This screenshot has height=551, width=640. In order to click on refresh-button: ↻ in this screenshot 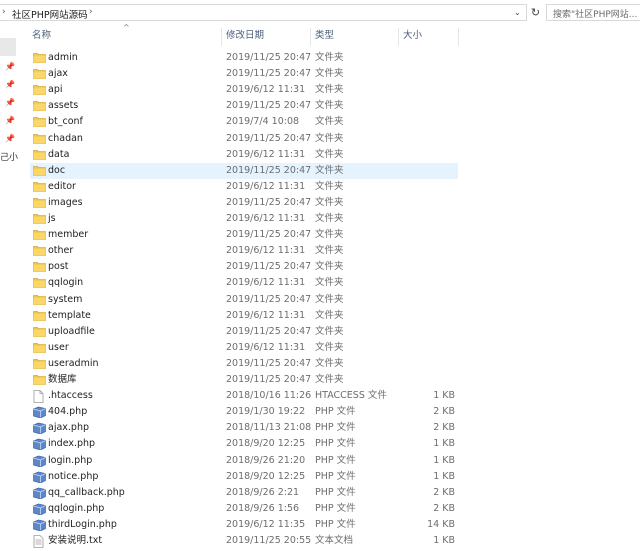, I will do `click(535, 12)`.